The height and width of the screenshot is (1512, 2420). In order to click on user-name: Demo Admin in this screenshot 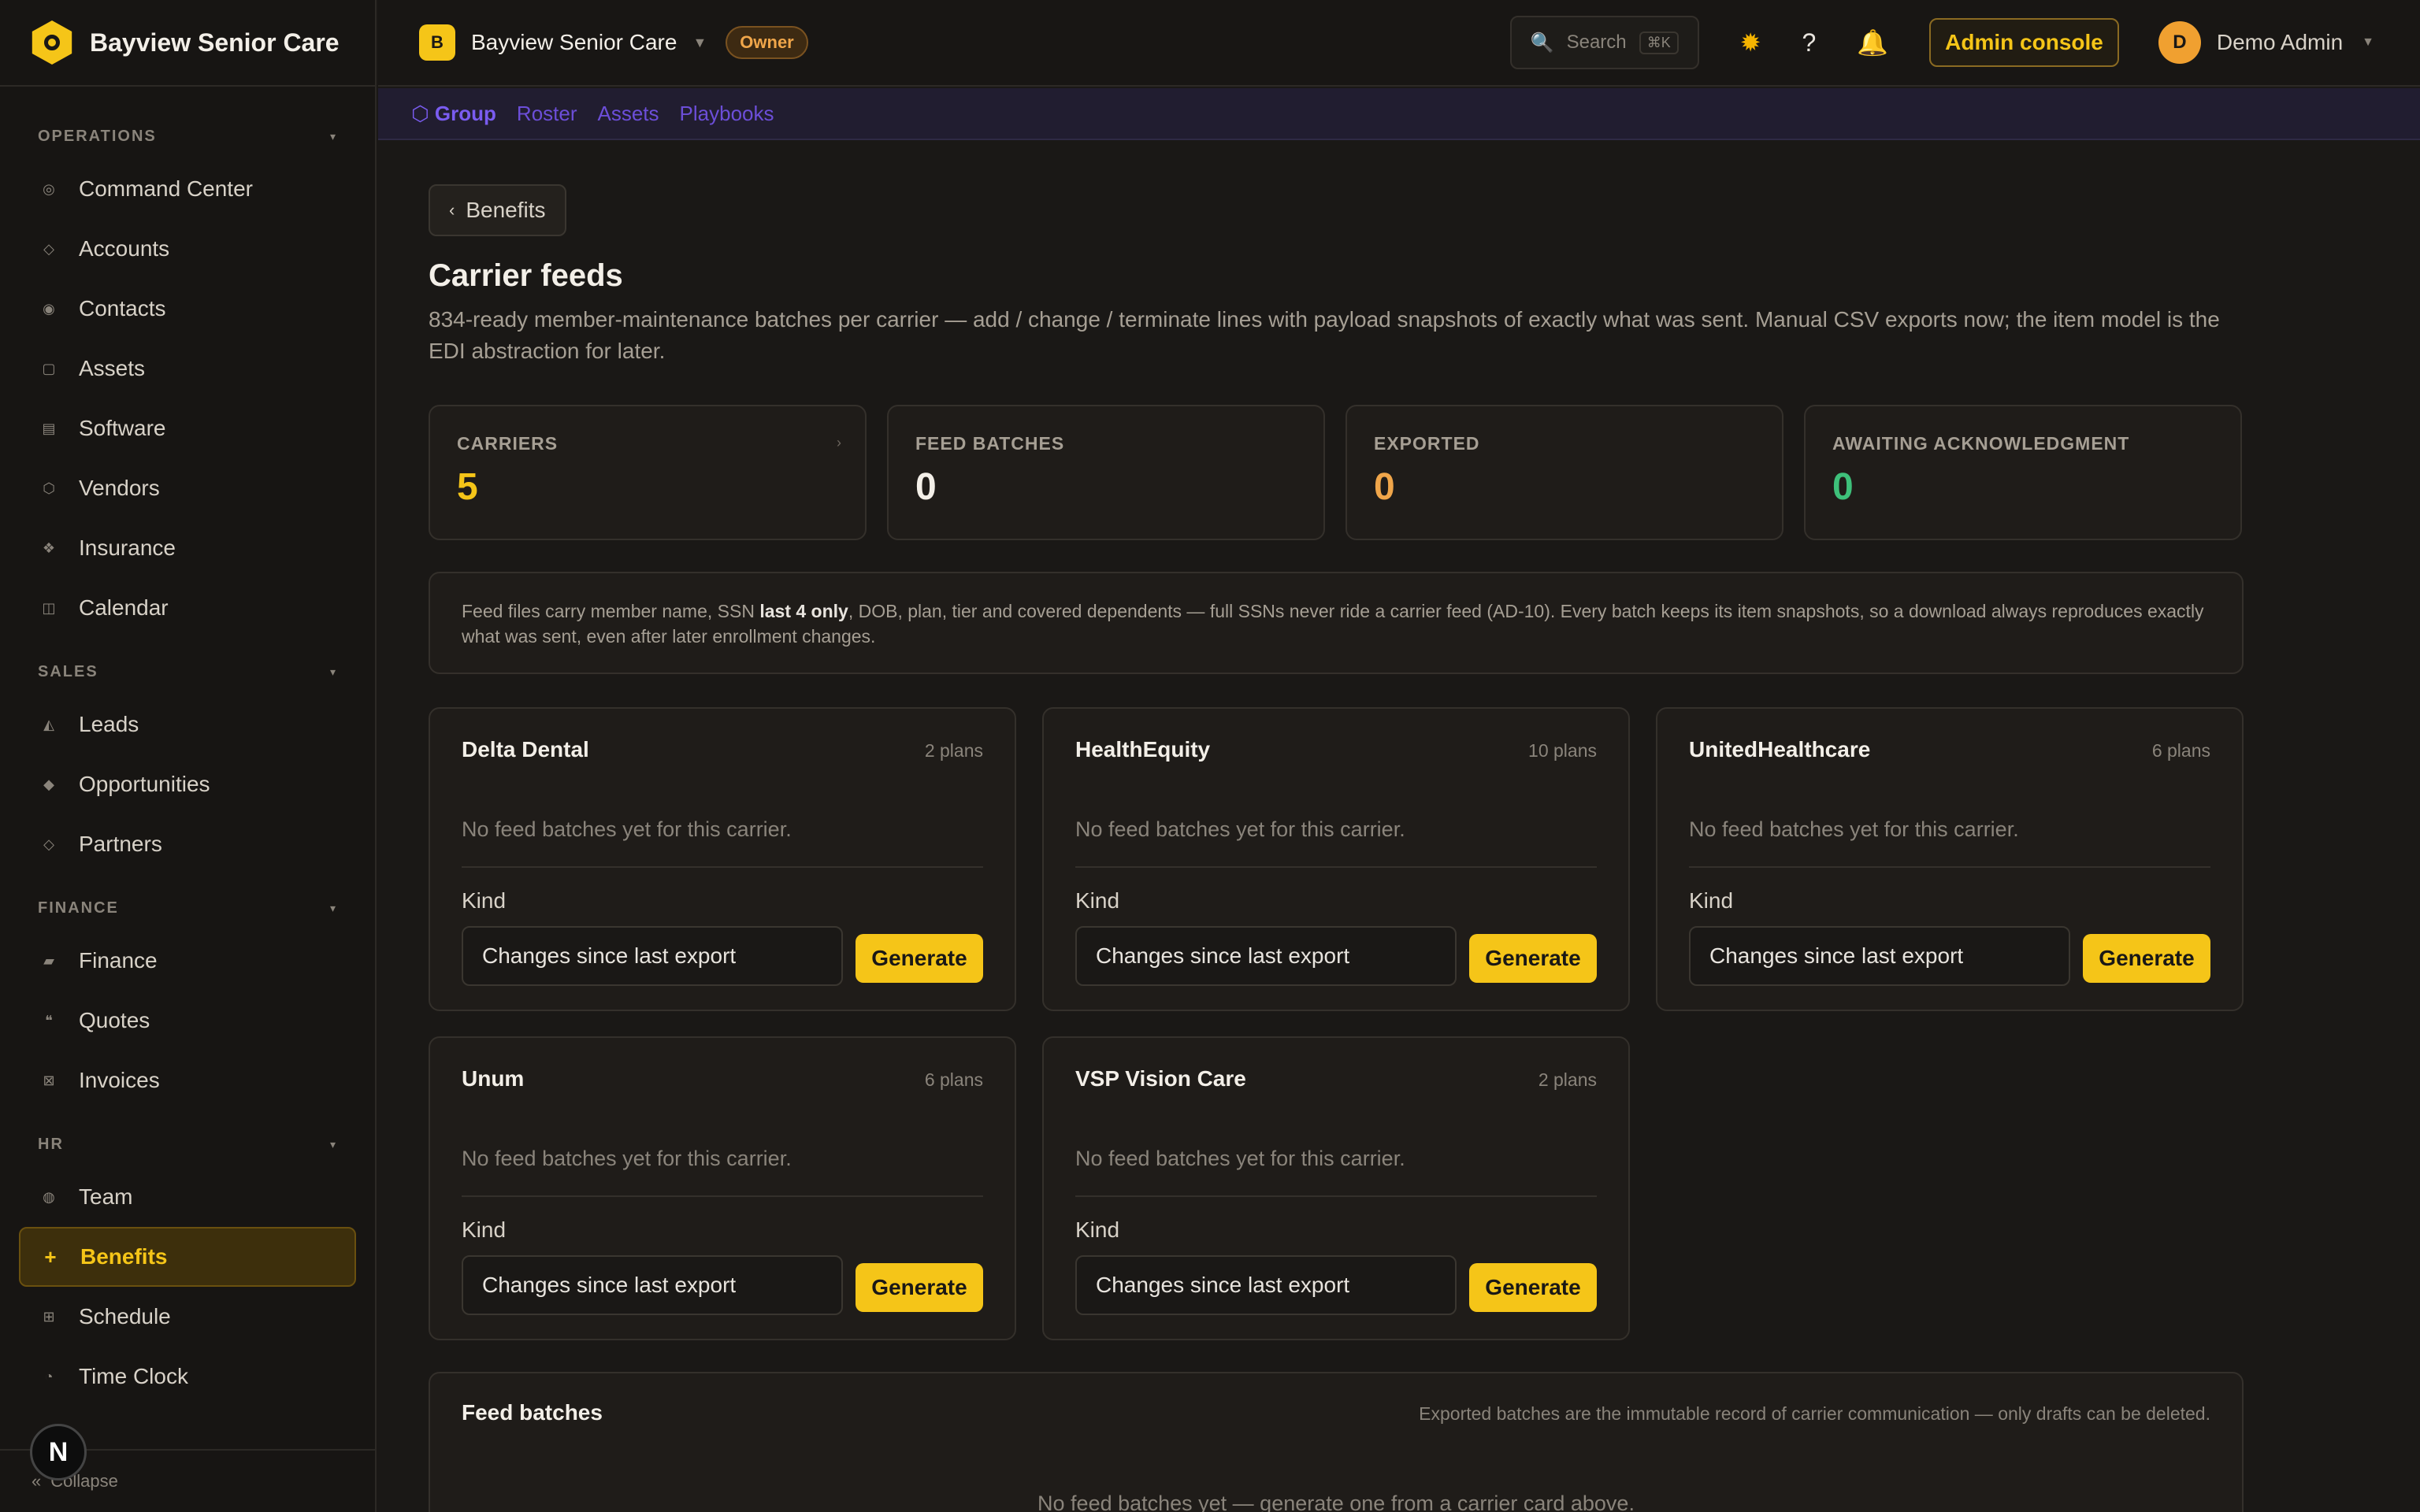, I will do `click(2280, 42)`.